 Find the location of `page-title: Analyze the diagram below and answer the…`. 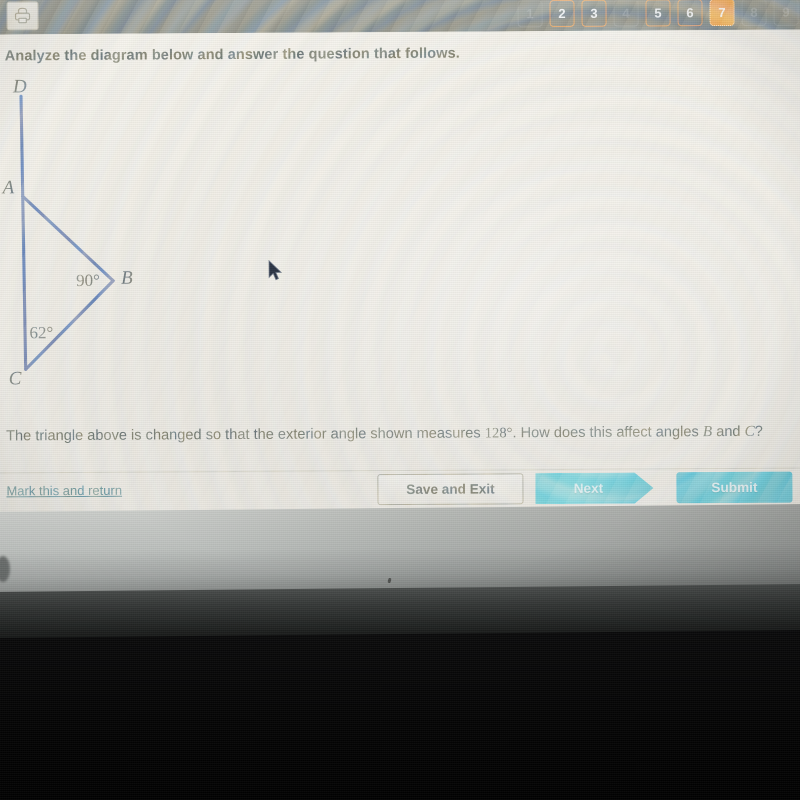

page-title: Analyze the diagram below and answer the… is located at coordinates (232, 55).